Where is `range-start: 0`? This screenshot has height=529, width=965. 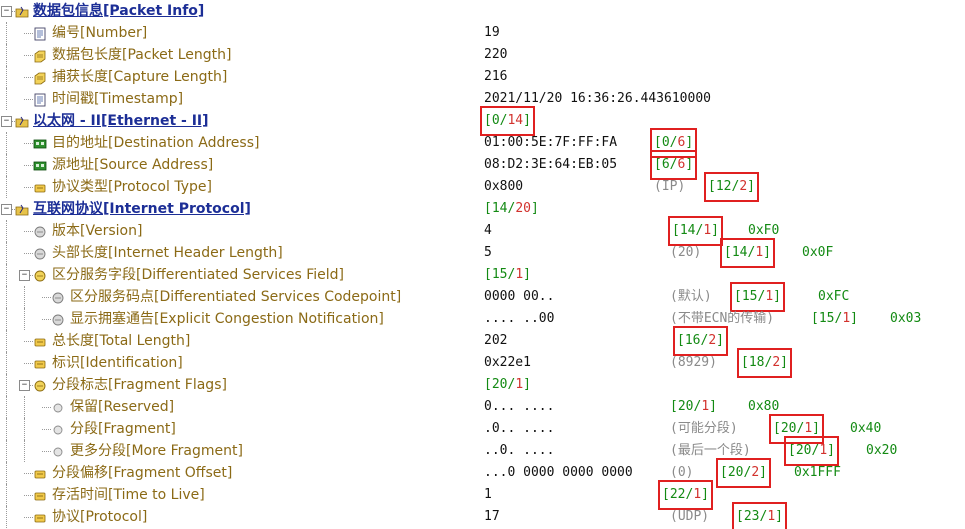 range-start: 0 is located at coordinates (665, 142).